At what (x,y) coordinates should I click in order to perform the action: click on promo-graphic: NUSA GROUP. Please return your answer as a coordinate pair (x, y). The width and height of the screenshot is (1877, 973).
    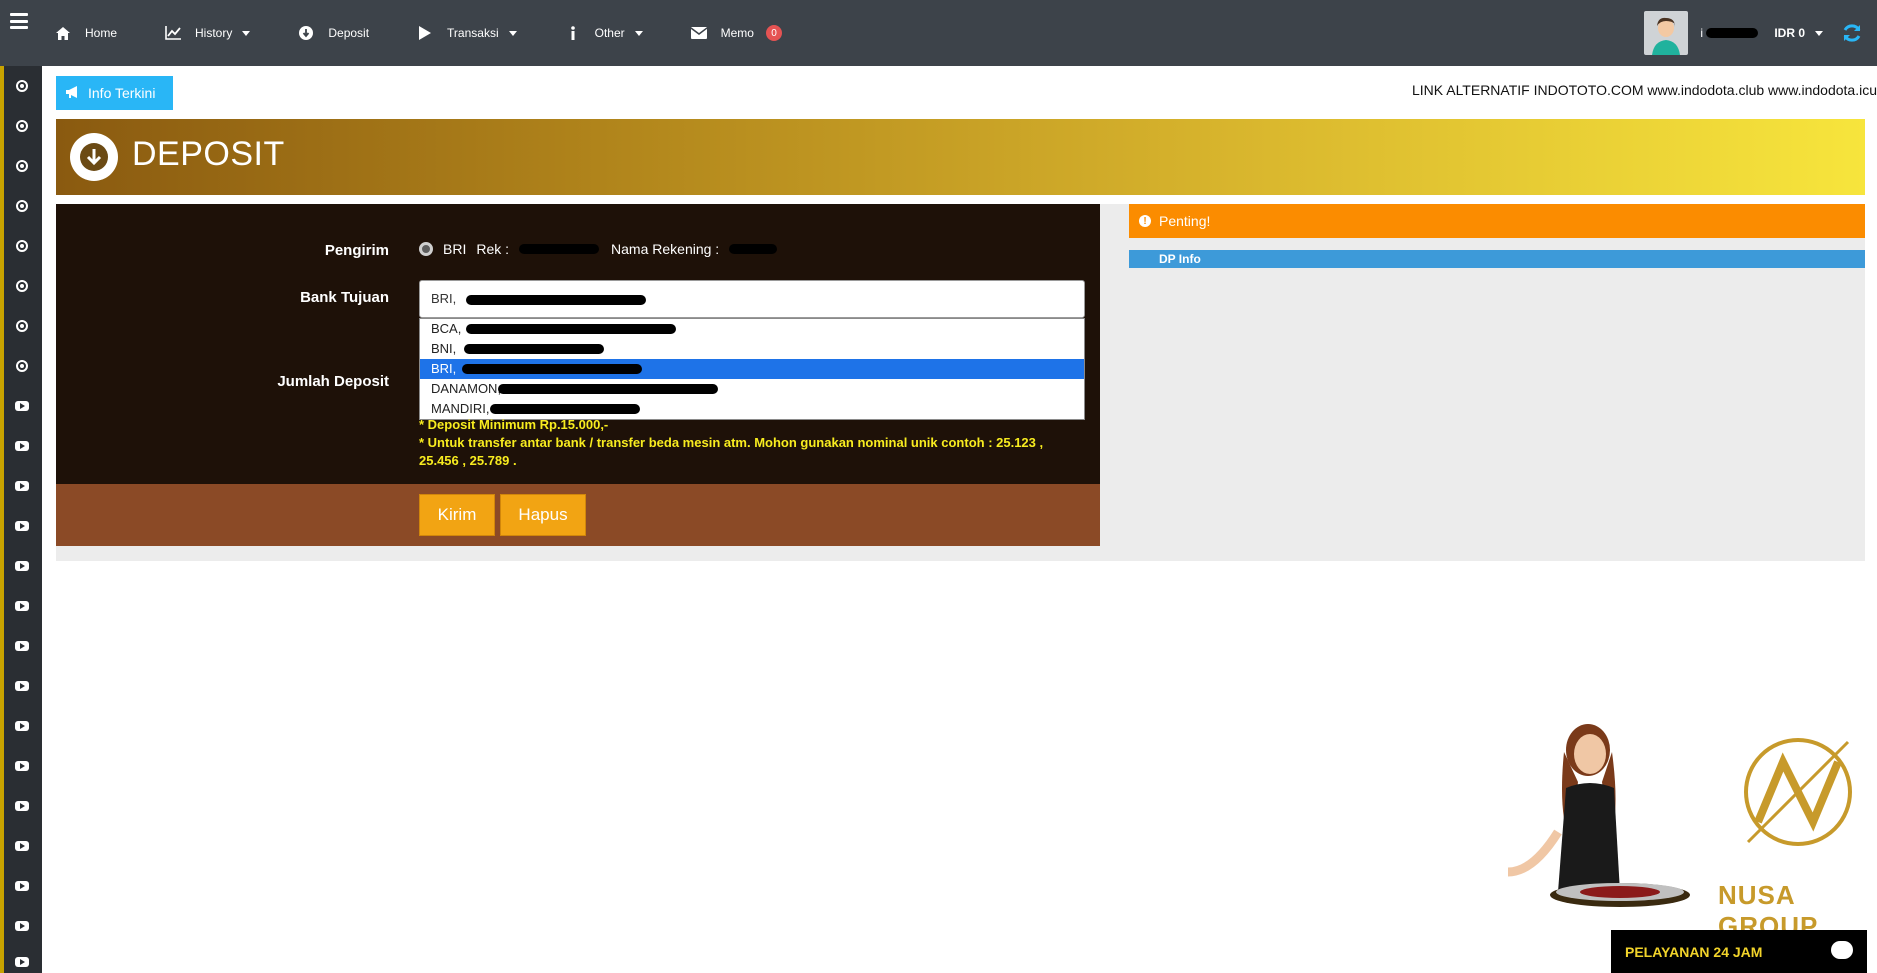
    Looking at the image, I should click on (1687, 831).